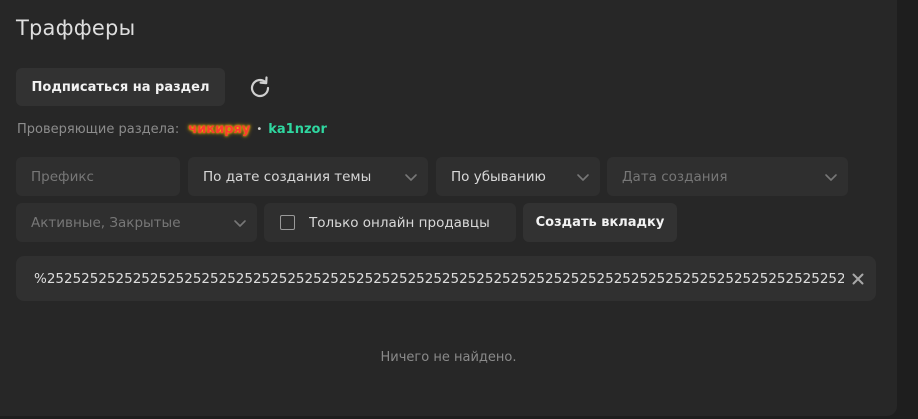  What do you see at coordinates (98, 129) in the screenshot?
I see `moderators-label: Проверяющие раздела:` at bounding box center [98, 129].